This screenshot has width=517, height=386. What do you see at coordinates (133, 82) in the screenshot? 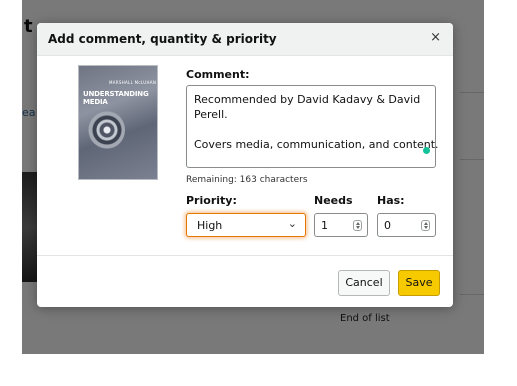
I see `book-cover-author: MARSHALL McLUHAN` at bounding box center [133, 82].